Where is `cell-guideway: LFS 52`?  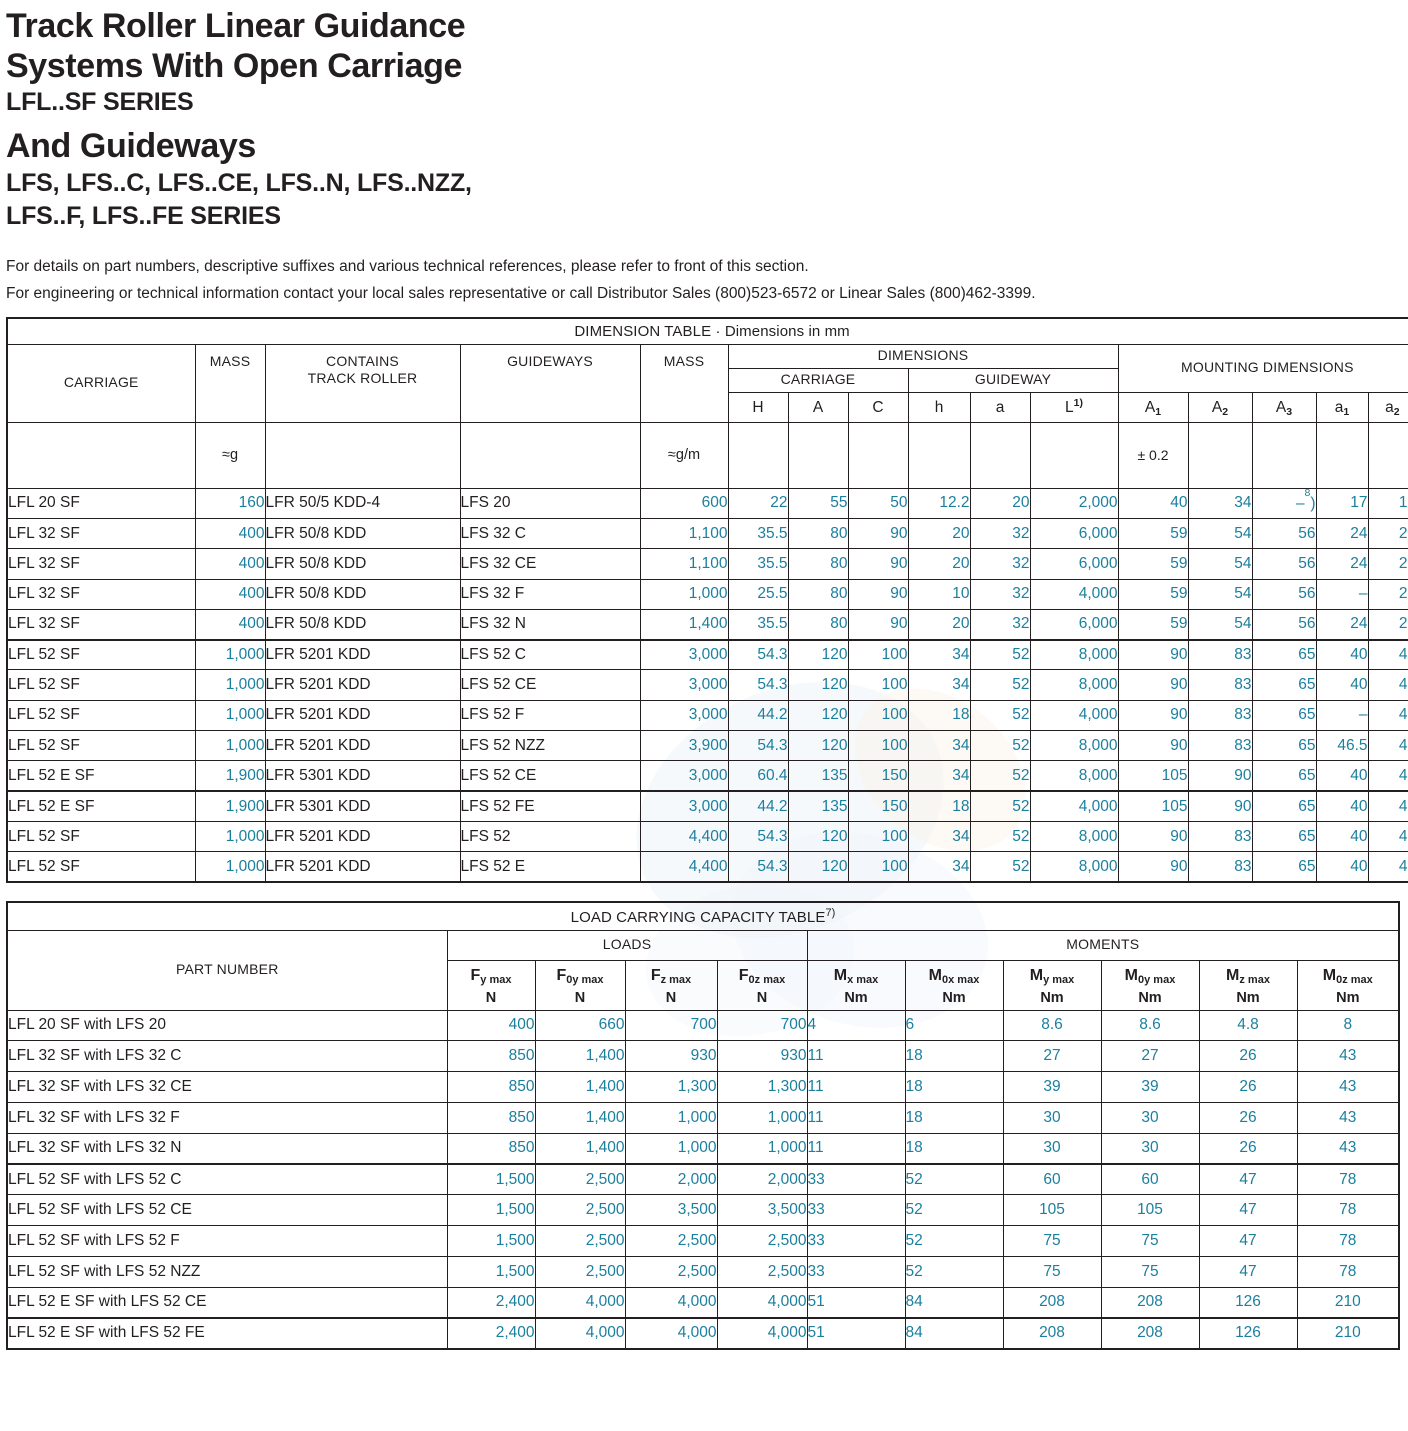 cell-guideway: LFS 52 is located at coordinates (550, 836).